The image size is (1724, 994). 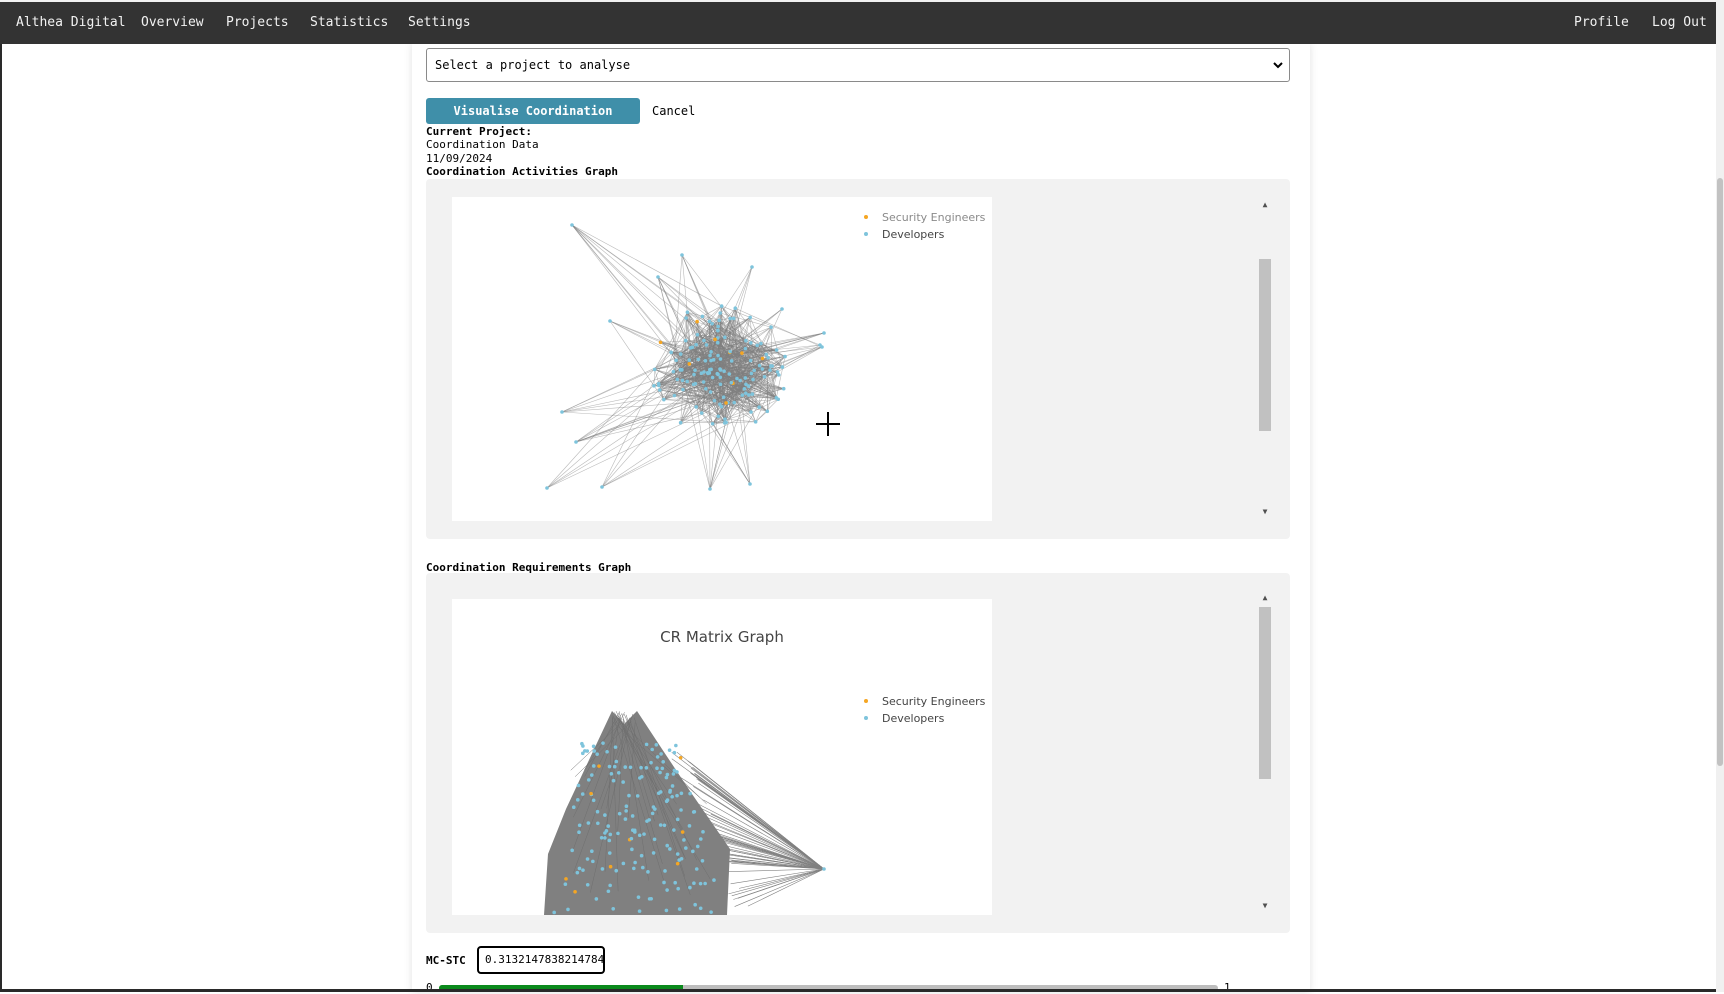 What do you see at coordinates (439, 23) in the screenshot?
I see `nav-settings: Settings` at bounding box center [439, 23].